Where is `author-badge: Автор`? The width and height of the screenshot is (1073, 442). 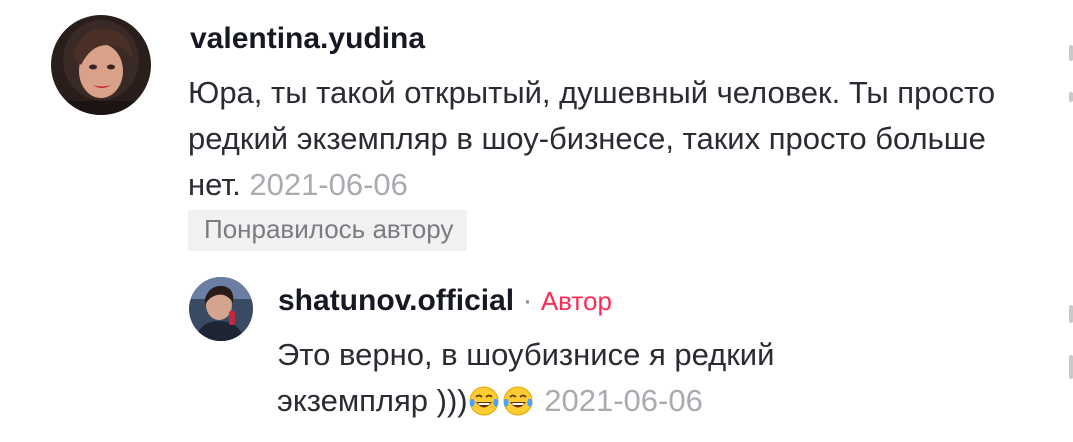 author-badge: Автор is located at coordinates (576, 301).